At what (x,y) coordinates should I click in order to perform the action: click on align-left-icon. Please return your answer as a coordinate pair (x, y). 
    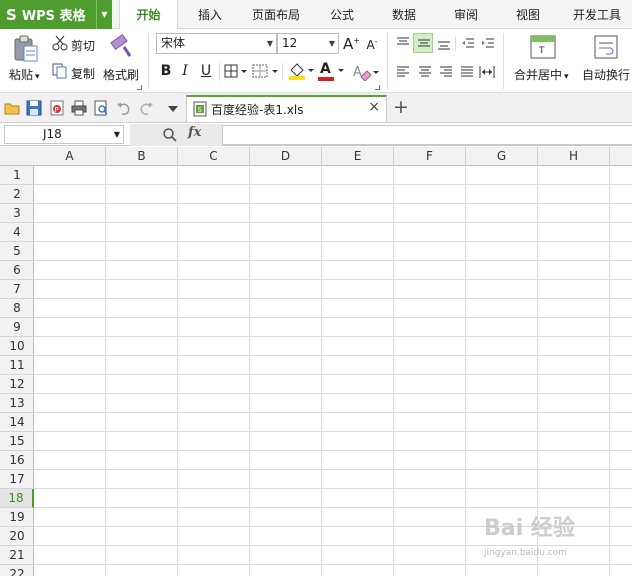
    Looking at the image, I should click on (403, 73).